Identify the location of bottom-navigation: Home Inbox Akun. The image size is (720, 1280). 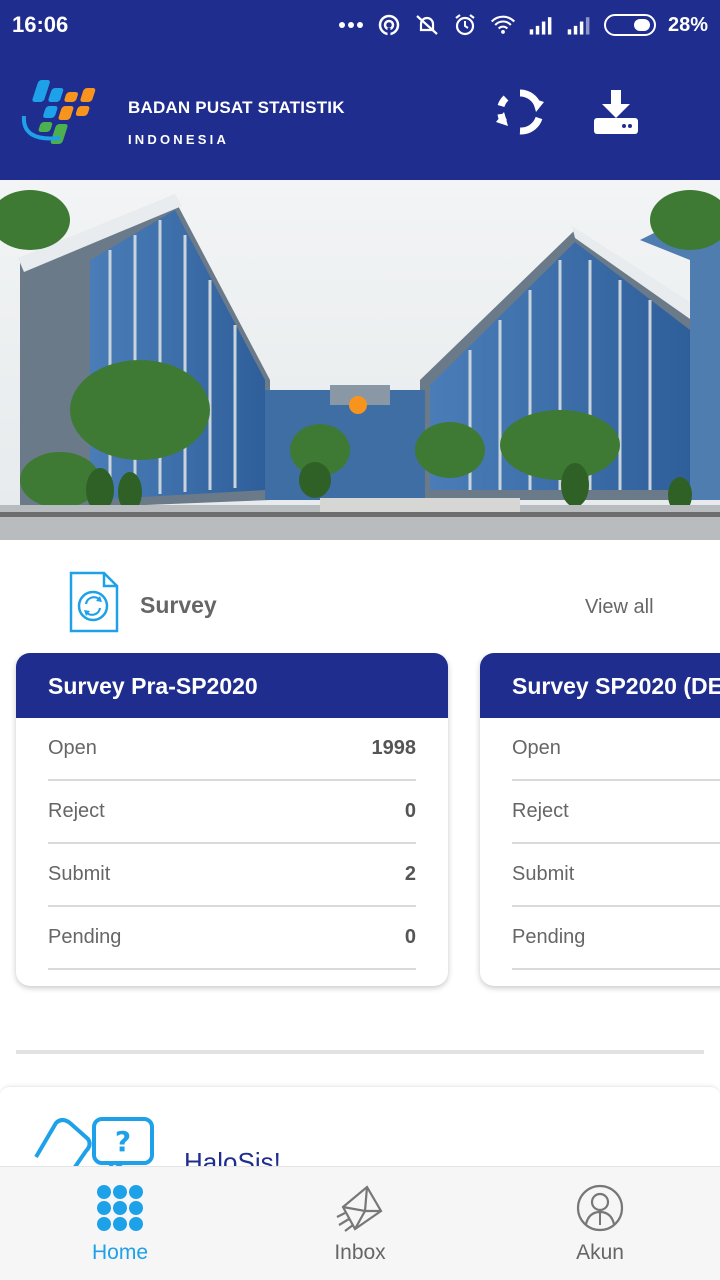
(360, 1223).